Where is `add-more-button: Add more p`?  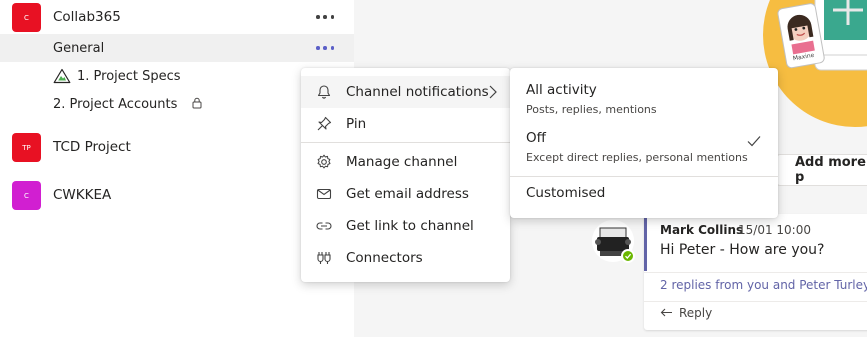
add-more-button: Add more p is located at coordinates (821, 170).